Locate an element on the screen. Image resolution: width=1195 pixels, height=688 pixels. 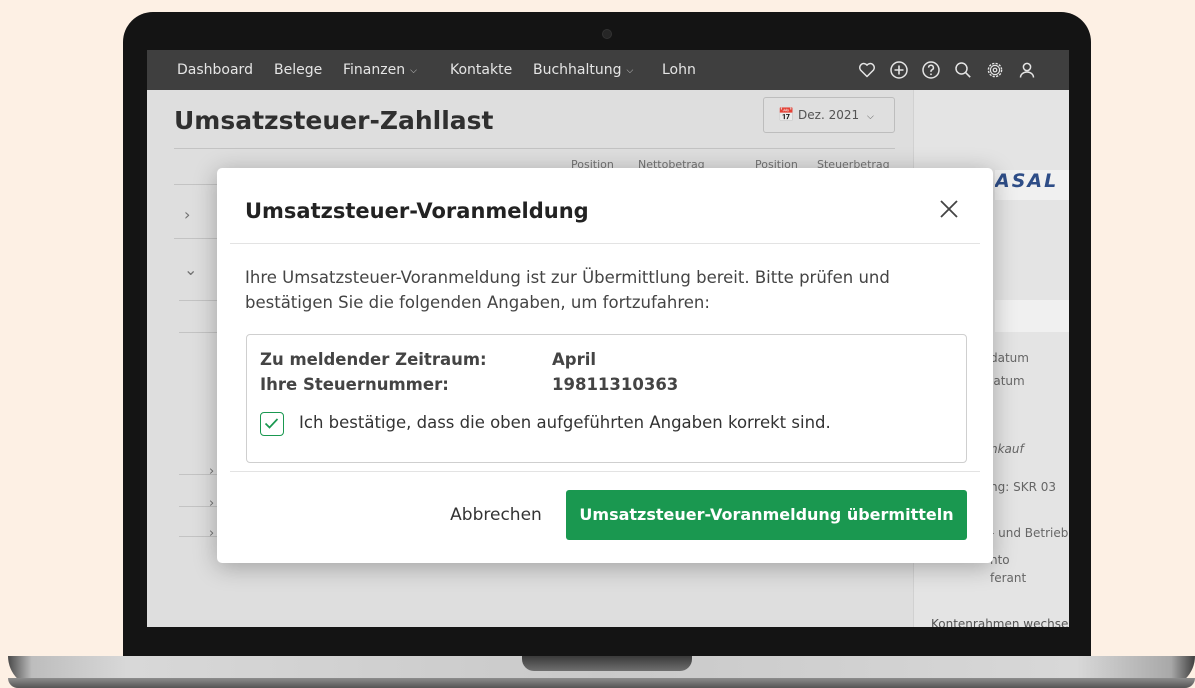
checkmark-icon is located at coordinates (271, 423).